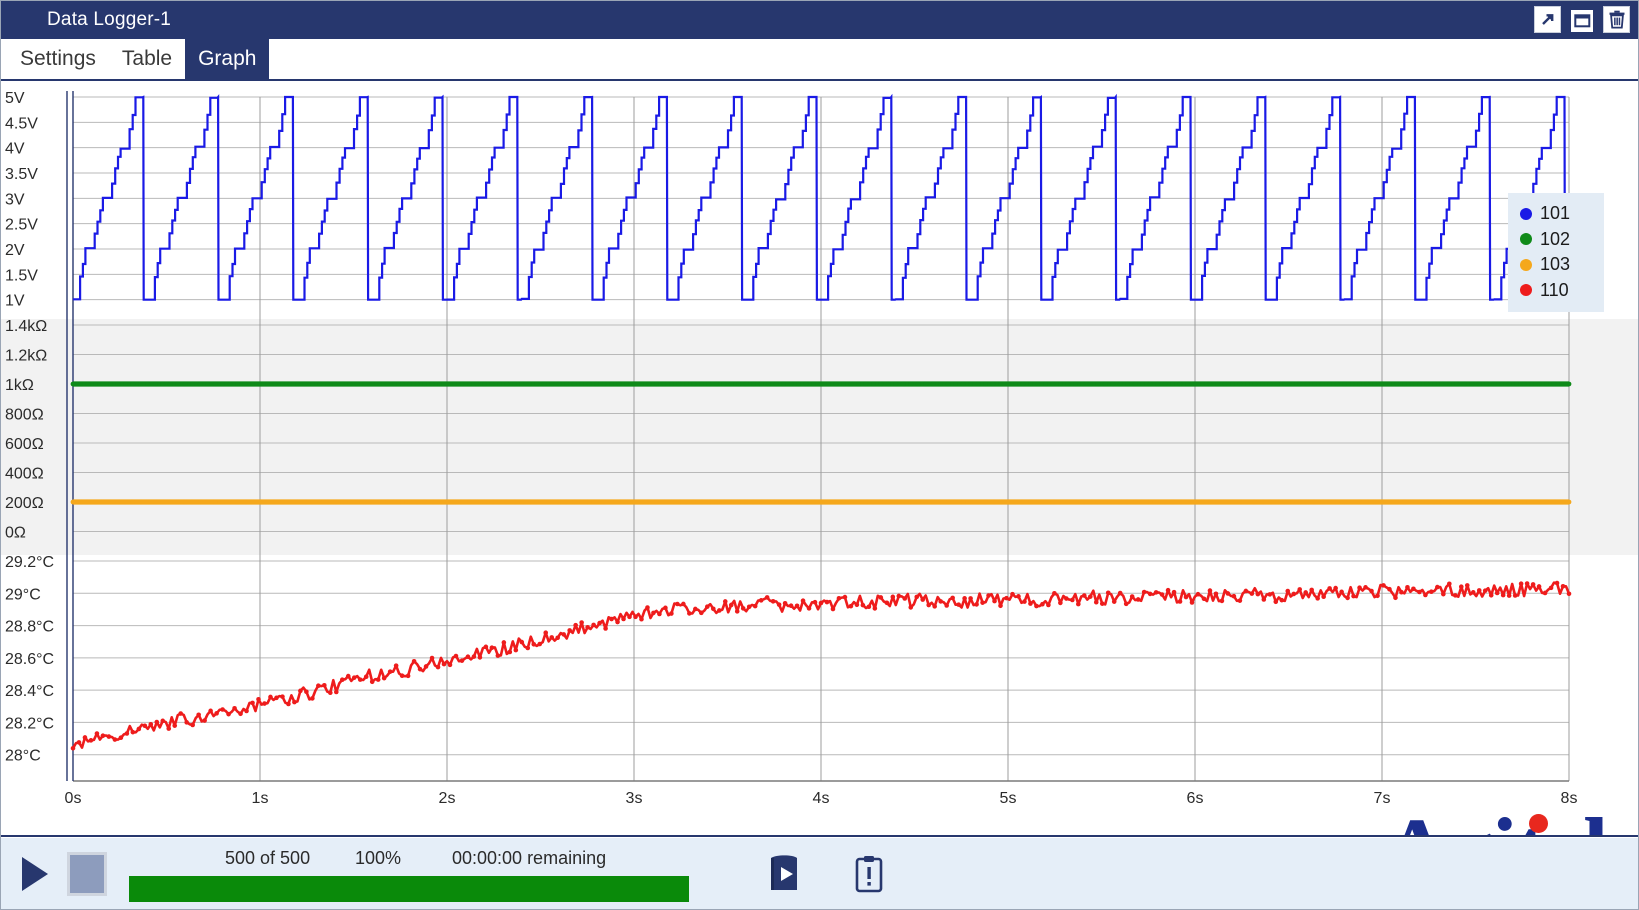 This screenshot has height=910, width=1639. Describe the element at coordinates (1382, 798) in the screenshot. I see `svg-text: 7s` at that location.